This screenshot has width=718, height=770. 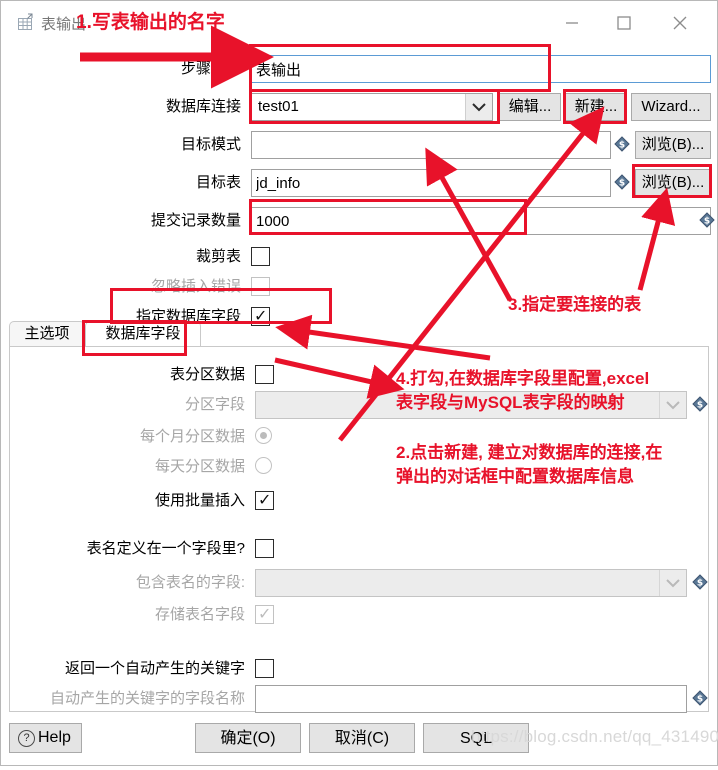 I want to click on ignore-insert-errors-label: 忽略插入错误, so click(x=195, y=286).